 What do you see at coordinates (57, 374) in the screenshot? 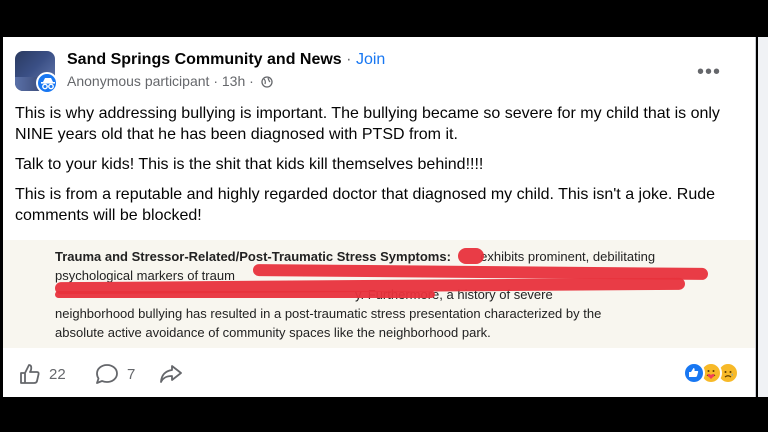
I see `like-count: 22` at bounding box center [57, 374].